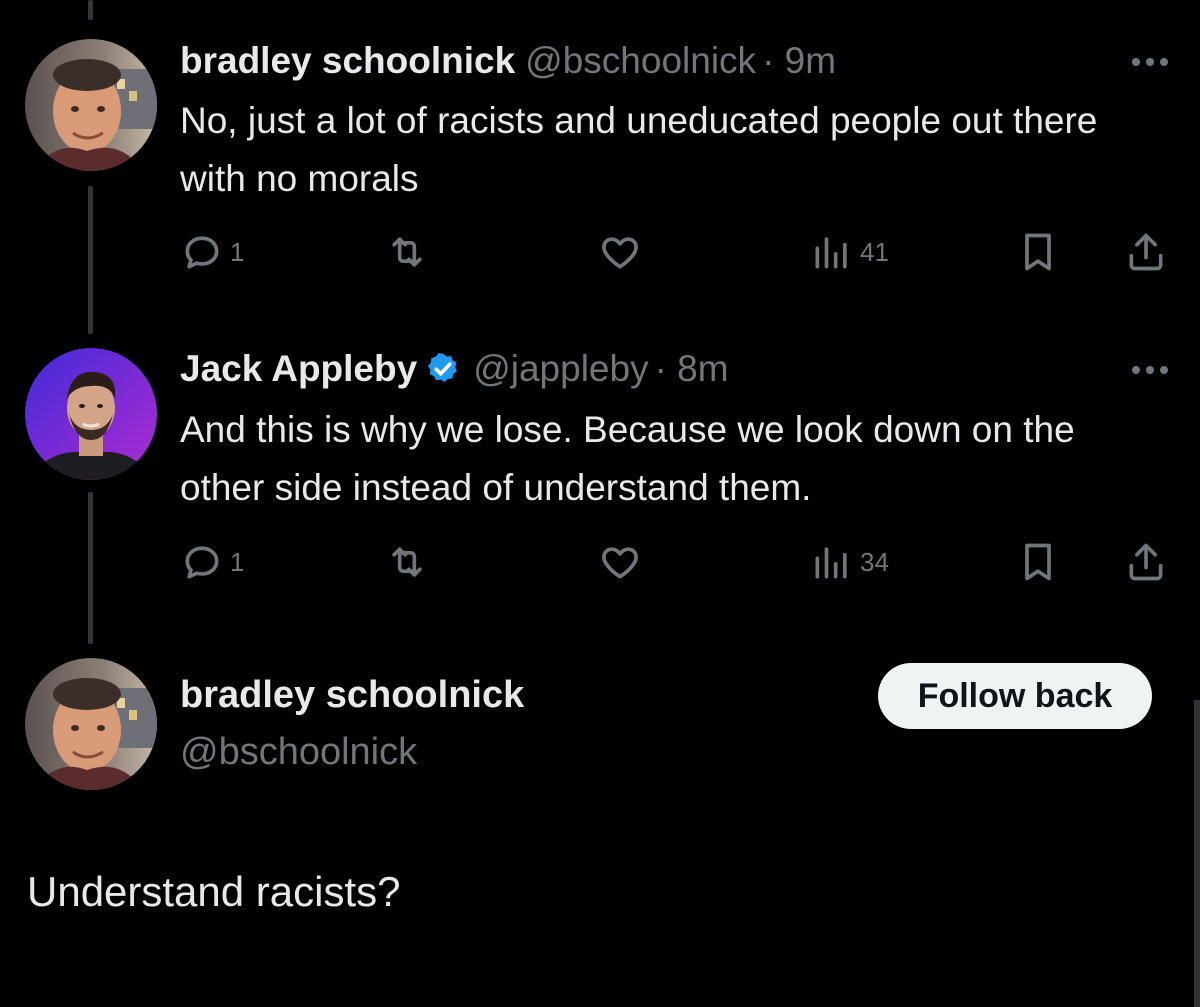 This screenshot has height=1007, width=1200. I want to click on author-handle: @jappleby, so click(560, 369).